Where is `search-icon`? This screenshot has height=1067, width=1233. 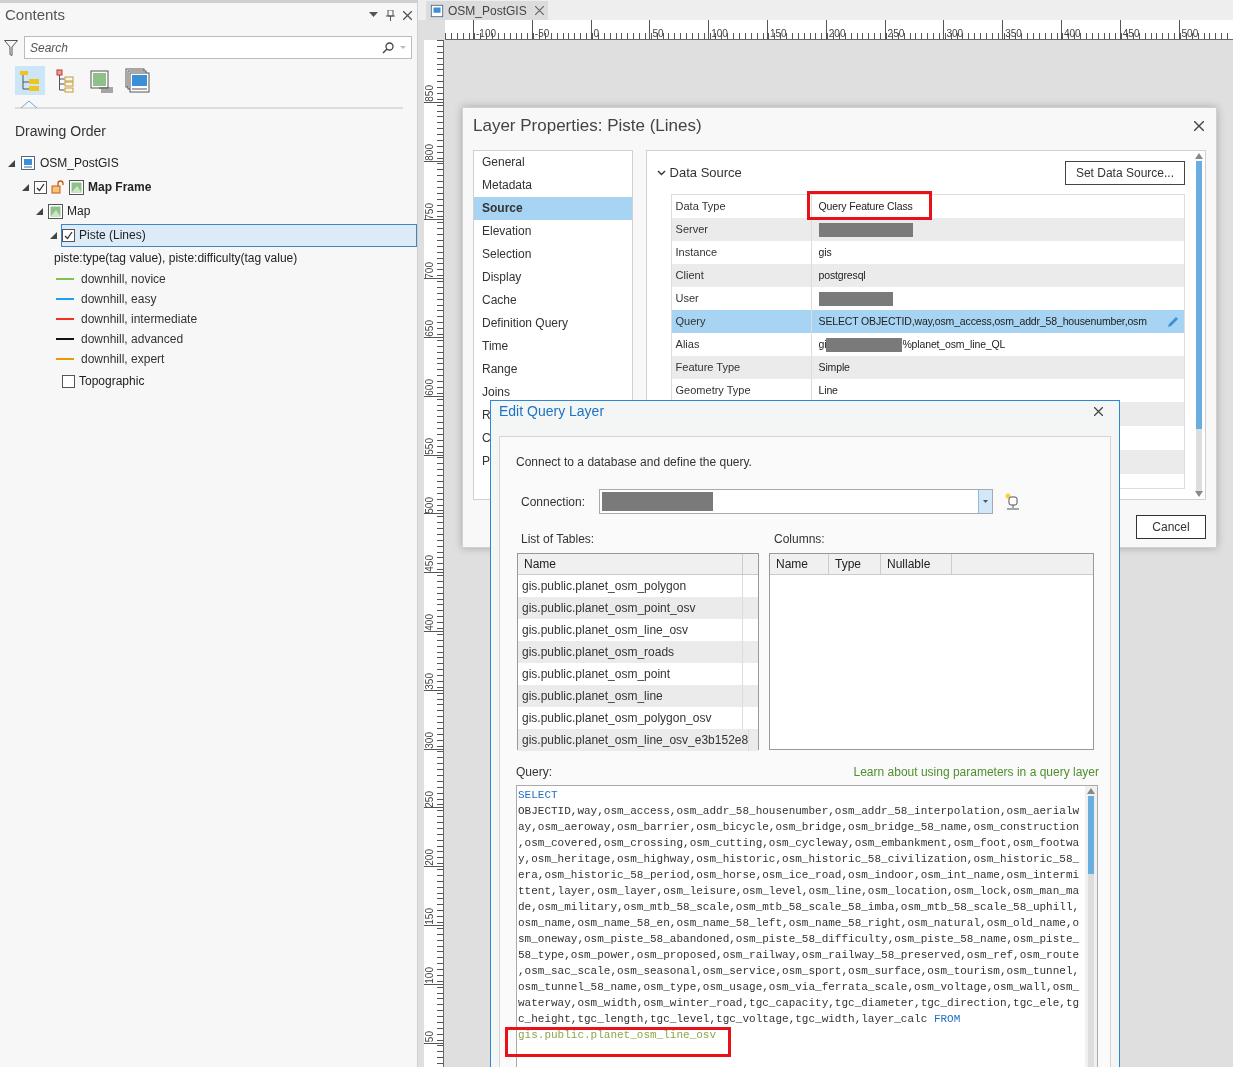
search-icon is located at coordinates (388, 47).